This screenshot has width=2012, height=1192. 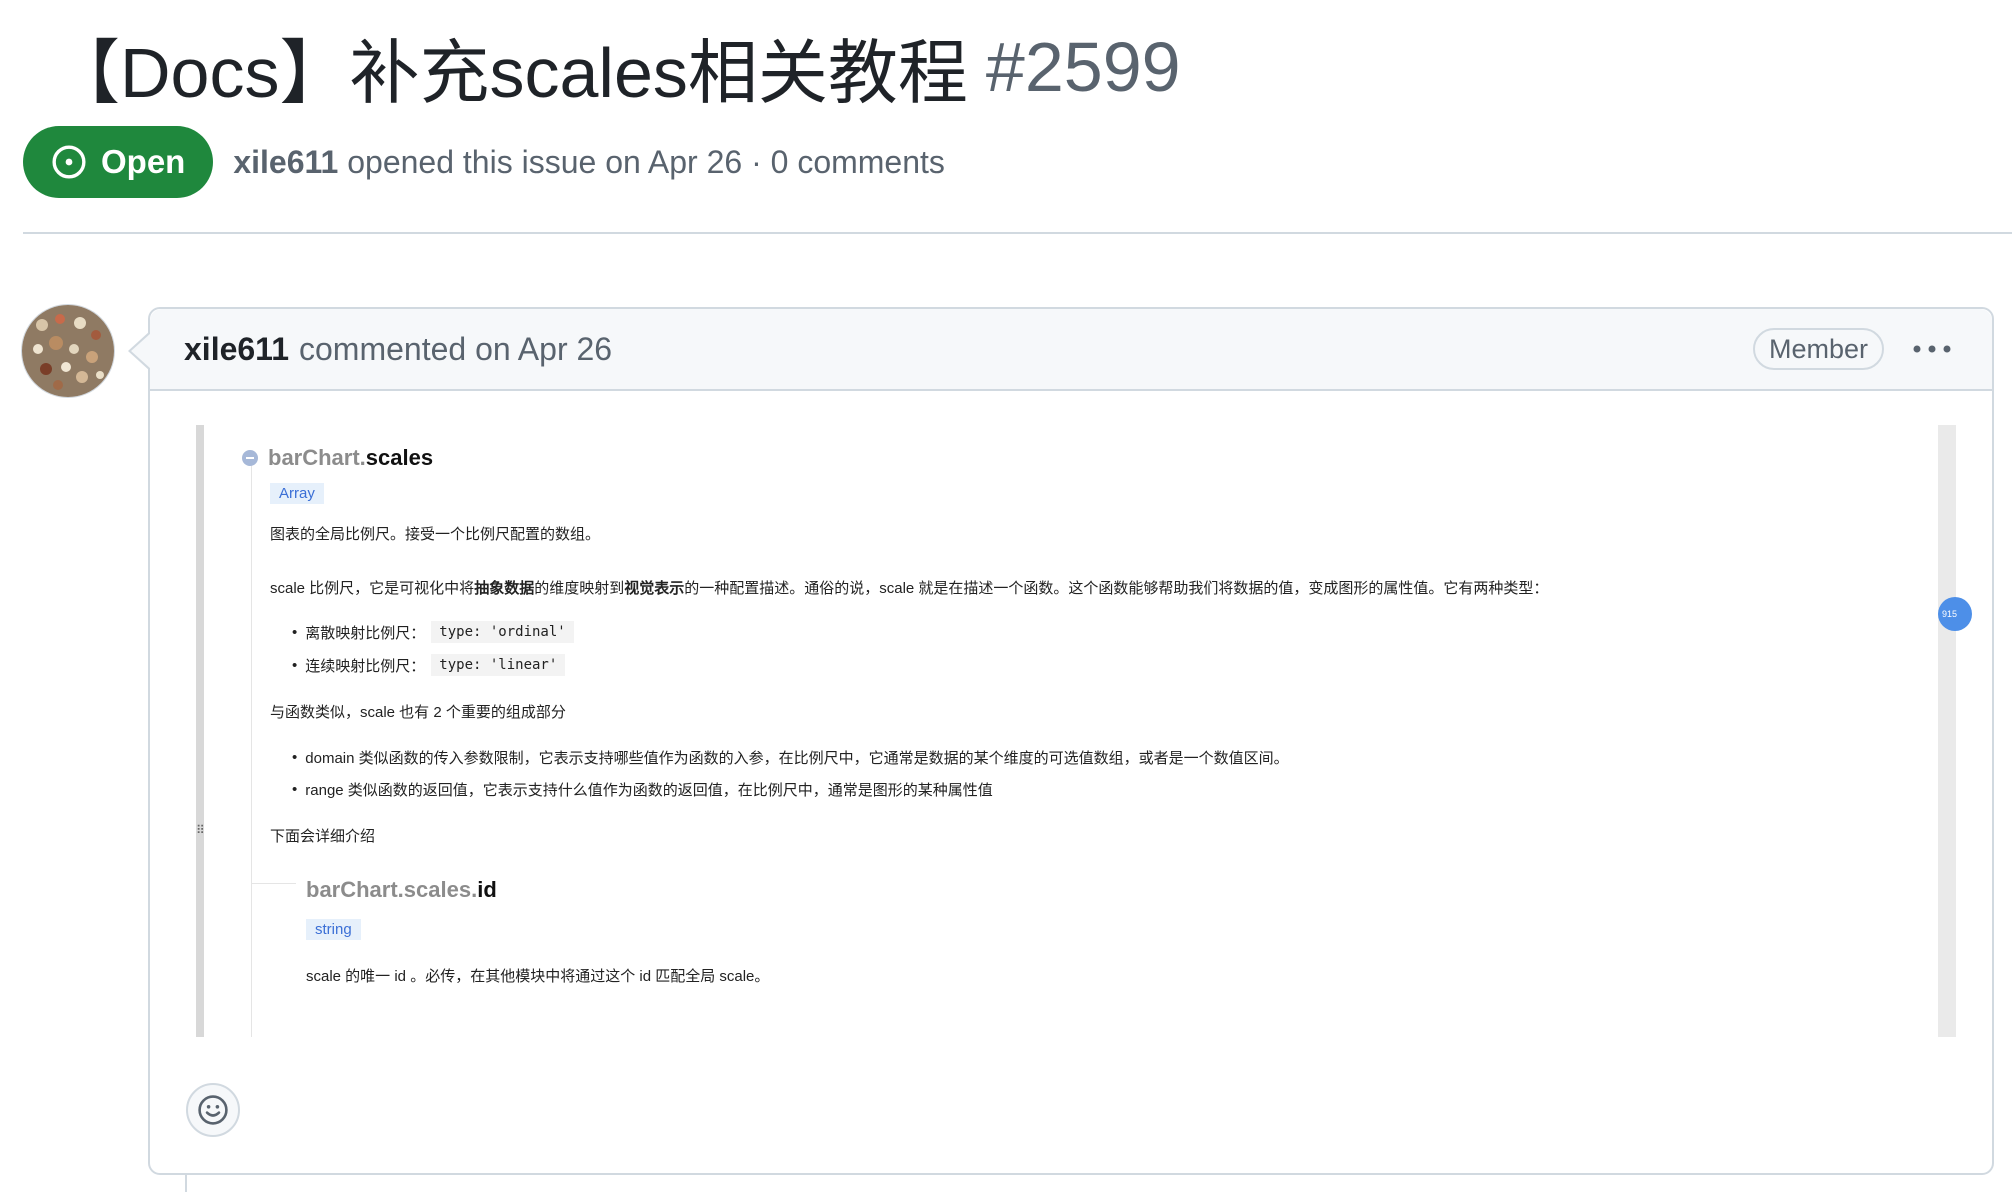 What do you see at coordinates (186, 1183) in the screenshot?
I see `timeline-line` at bounding box center [186, 1183].